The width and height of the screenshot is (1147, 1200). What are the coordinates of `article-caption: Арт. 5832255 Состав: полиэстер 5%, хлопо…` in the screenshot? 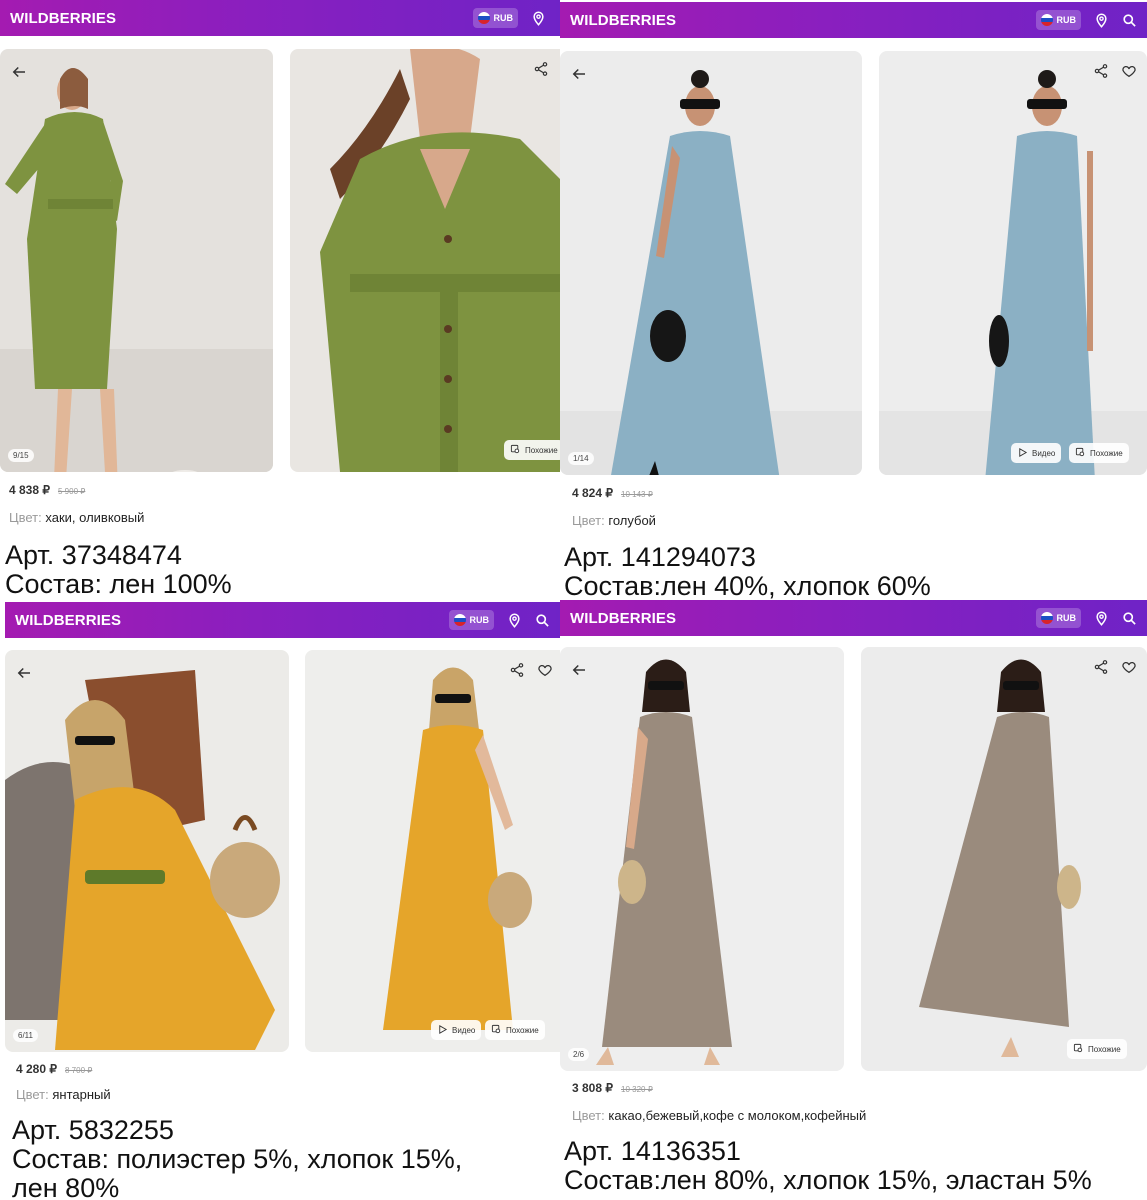 It's located at (237, 1158).